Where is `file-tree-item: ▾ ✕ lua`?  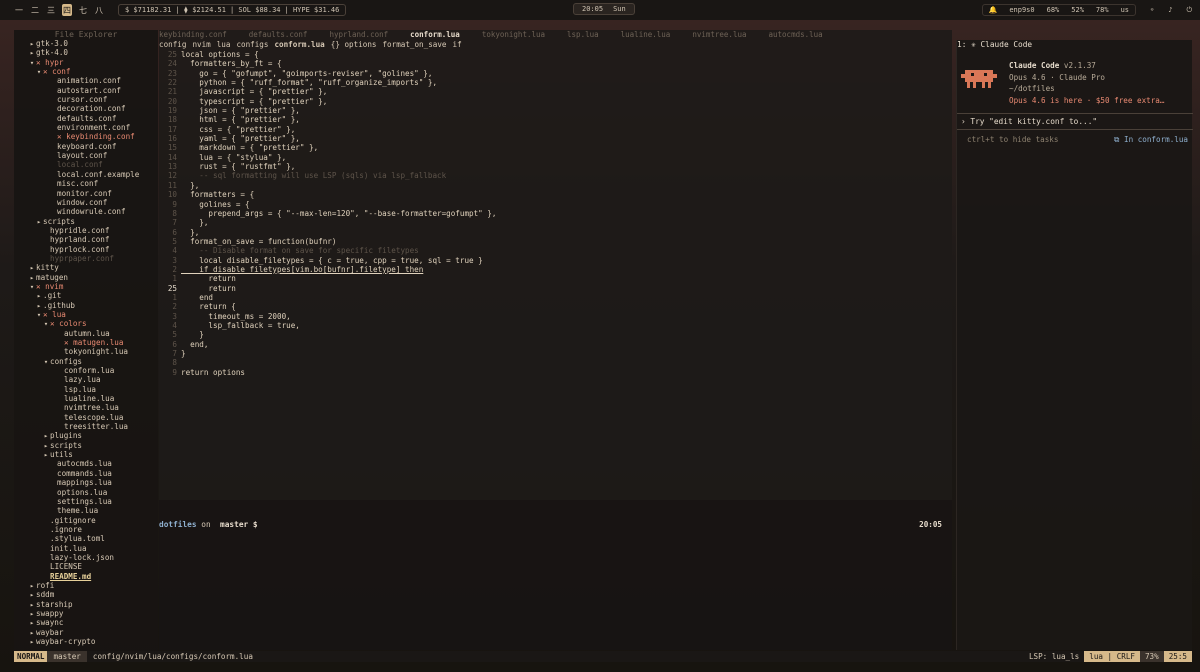 file-tree-item: ▾ ✕ lua is located at coordinates (86, 314).